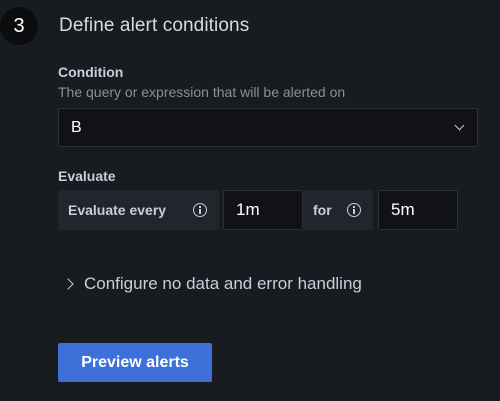 This screenshot has width=500, height=401. I want to click on evaluate-every-input: 1m, so click(263, 210).